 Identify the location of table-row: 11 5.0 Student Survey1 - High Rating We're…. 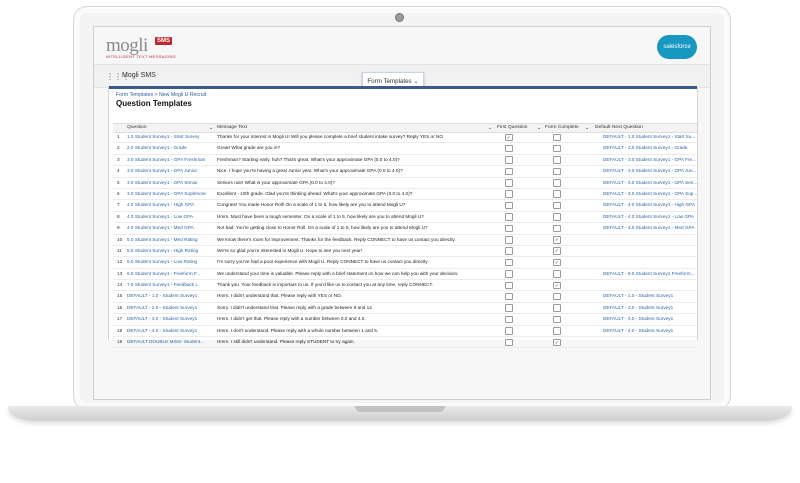
(405, 252).